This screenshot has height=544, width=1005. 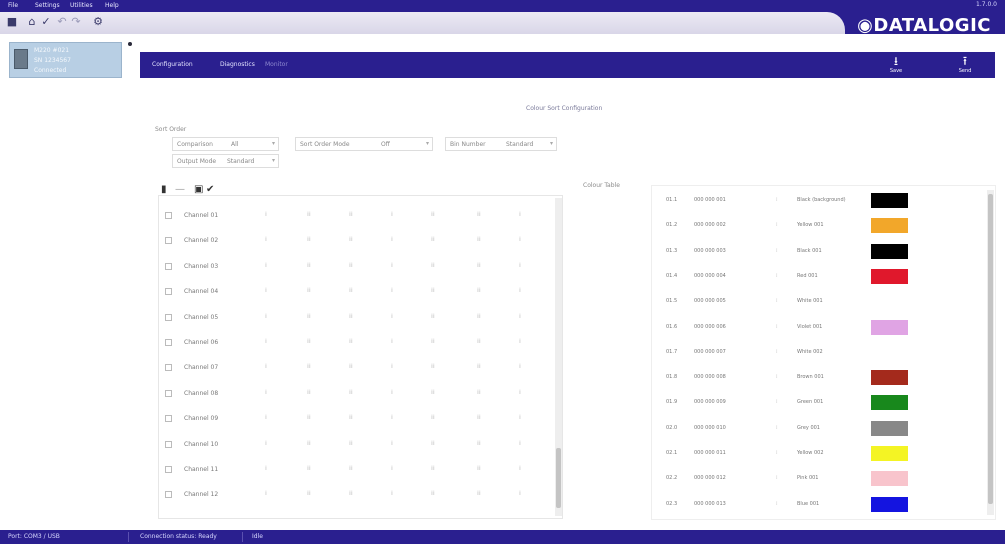 I want to click on sort-order-mode-combo: Sort Order Mode Off ▾, so click(x=364, y=144).